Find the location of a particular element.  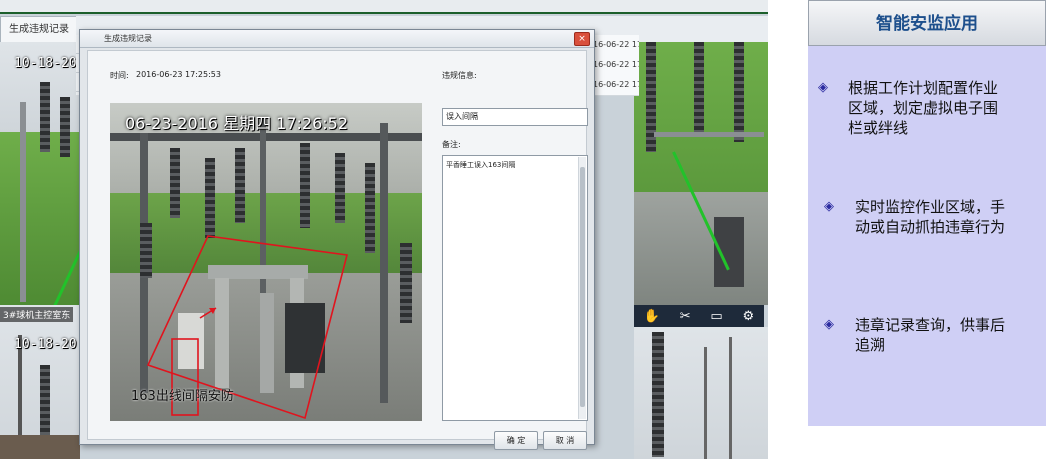

bullet-text: 根据工作计划配置作业 区域，划定虚拟电子围 栏或绊线 is located at coordinates (923, 108).